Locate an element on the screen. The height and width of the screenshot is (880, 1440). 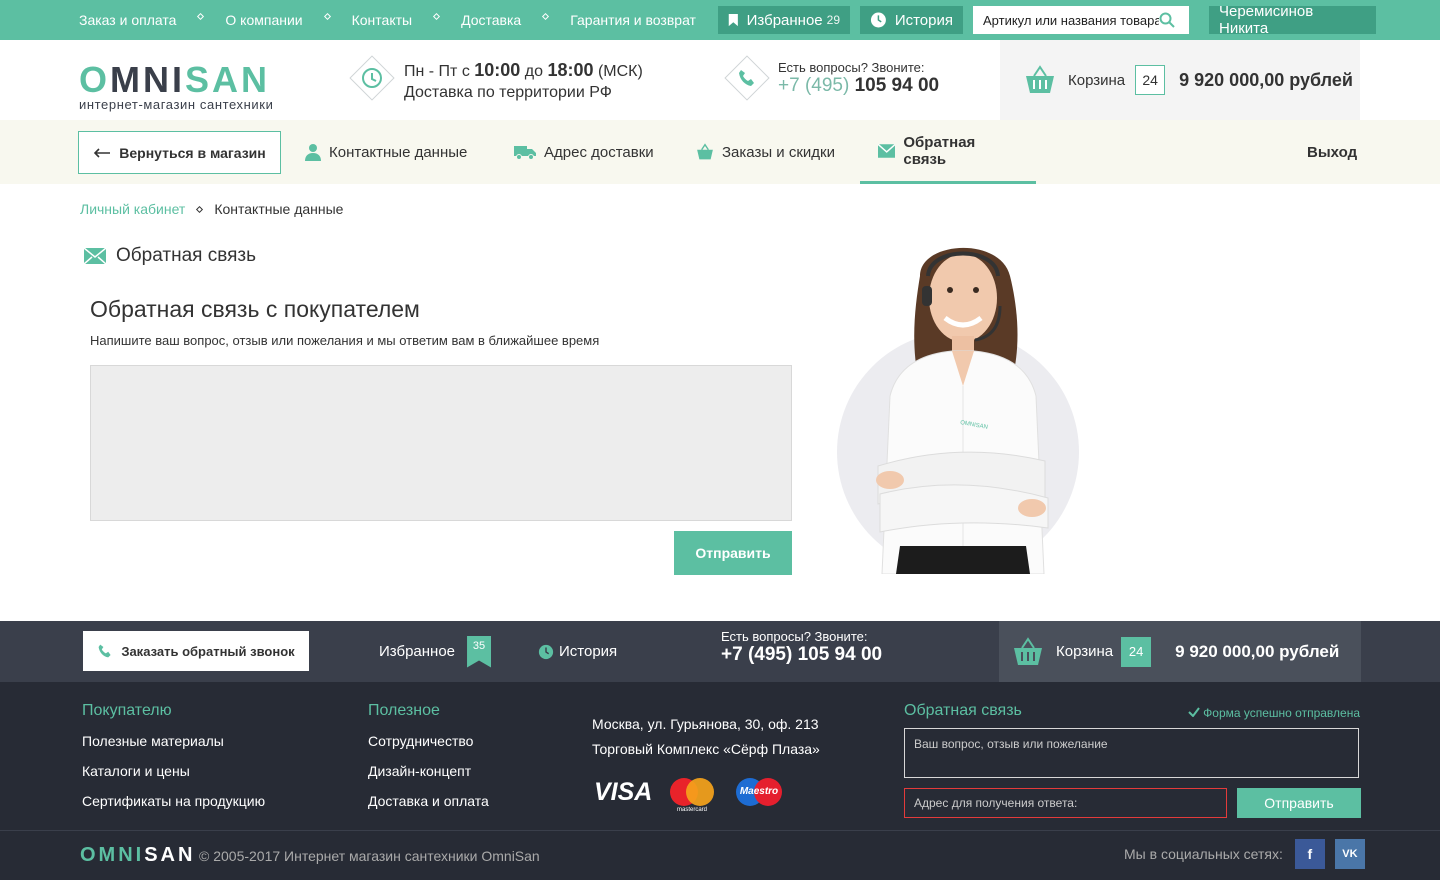
footer-submit-button: Отправить is located at coordinates (1299, 803).